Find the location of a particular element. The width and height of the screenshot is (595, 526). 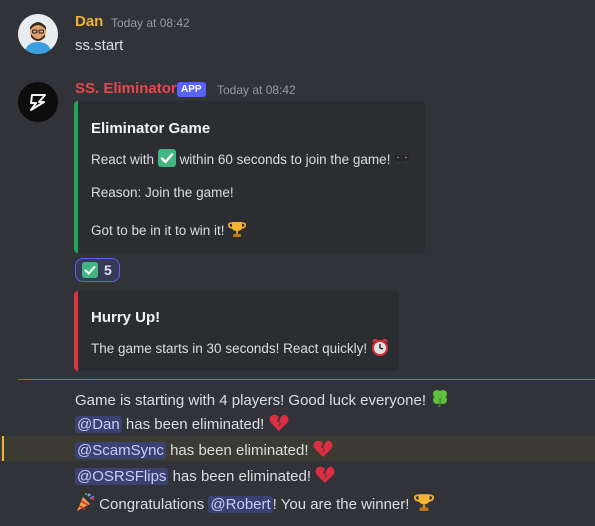

party-popper-icon is located at coordinates (85, 504).